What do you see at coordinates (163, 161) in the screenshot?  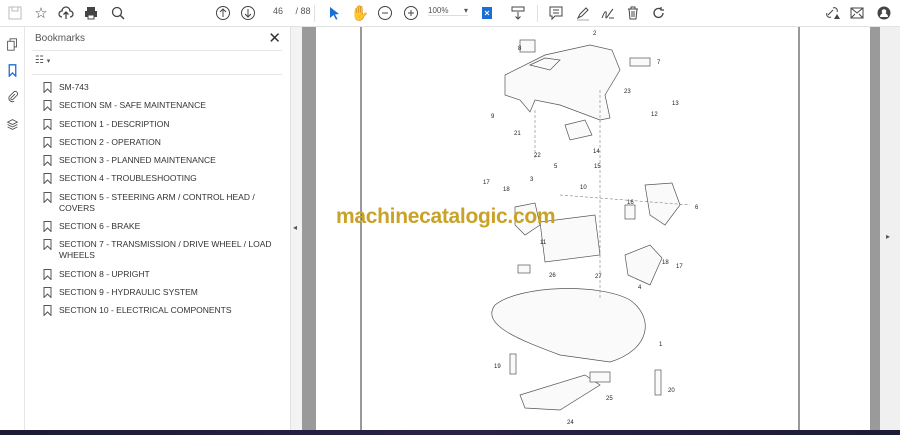 I see `bookmark-item: SECTION 3 - PLANNED MAINTENANCE` at bounding box center [163, 161].